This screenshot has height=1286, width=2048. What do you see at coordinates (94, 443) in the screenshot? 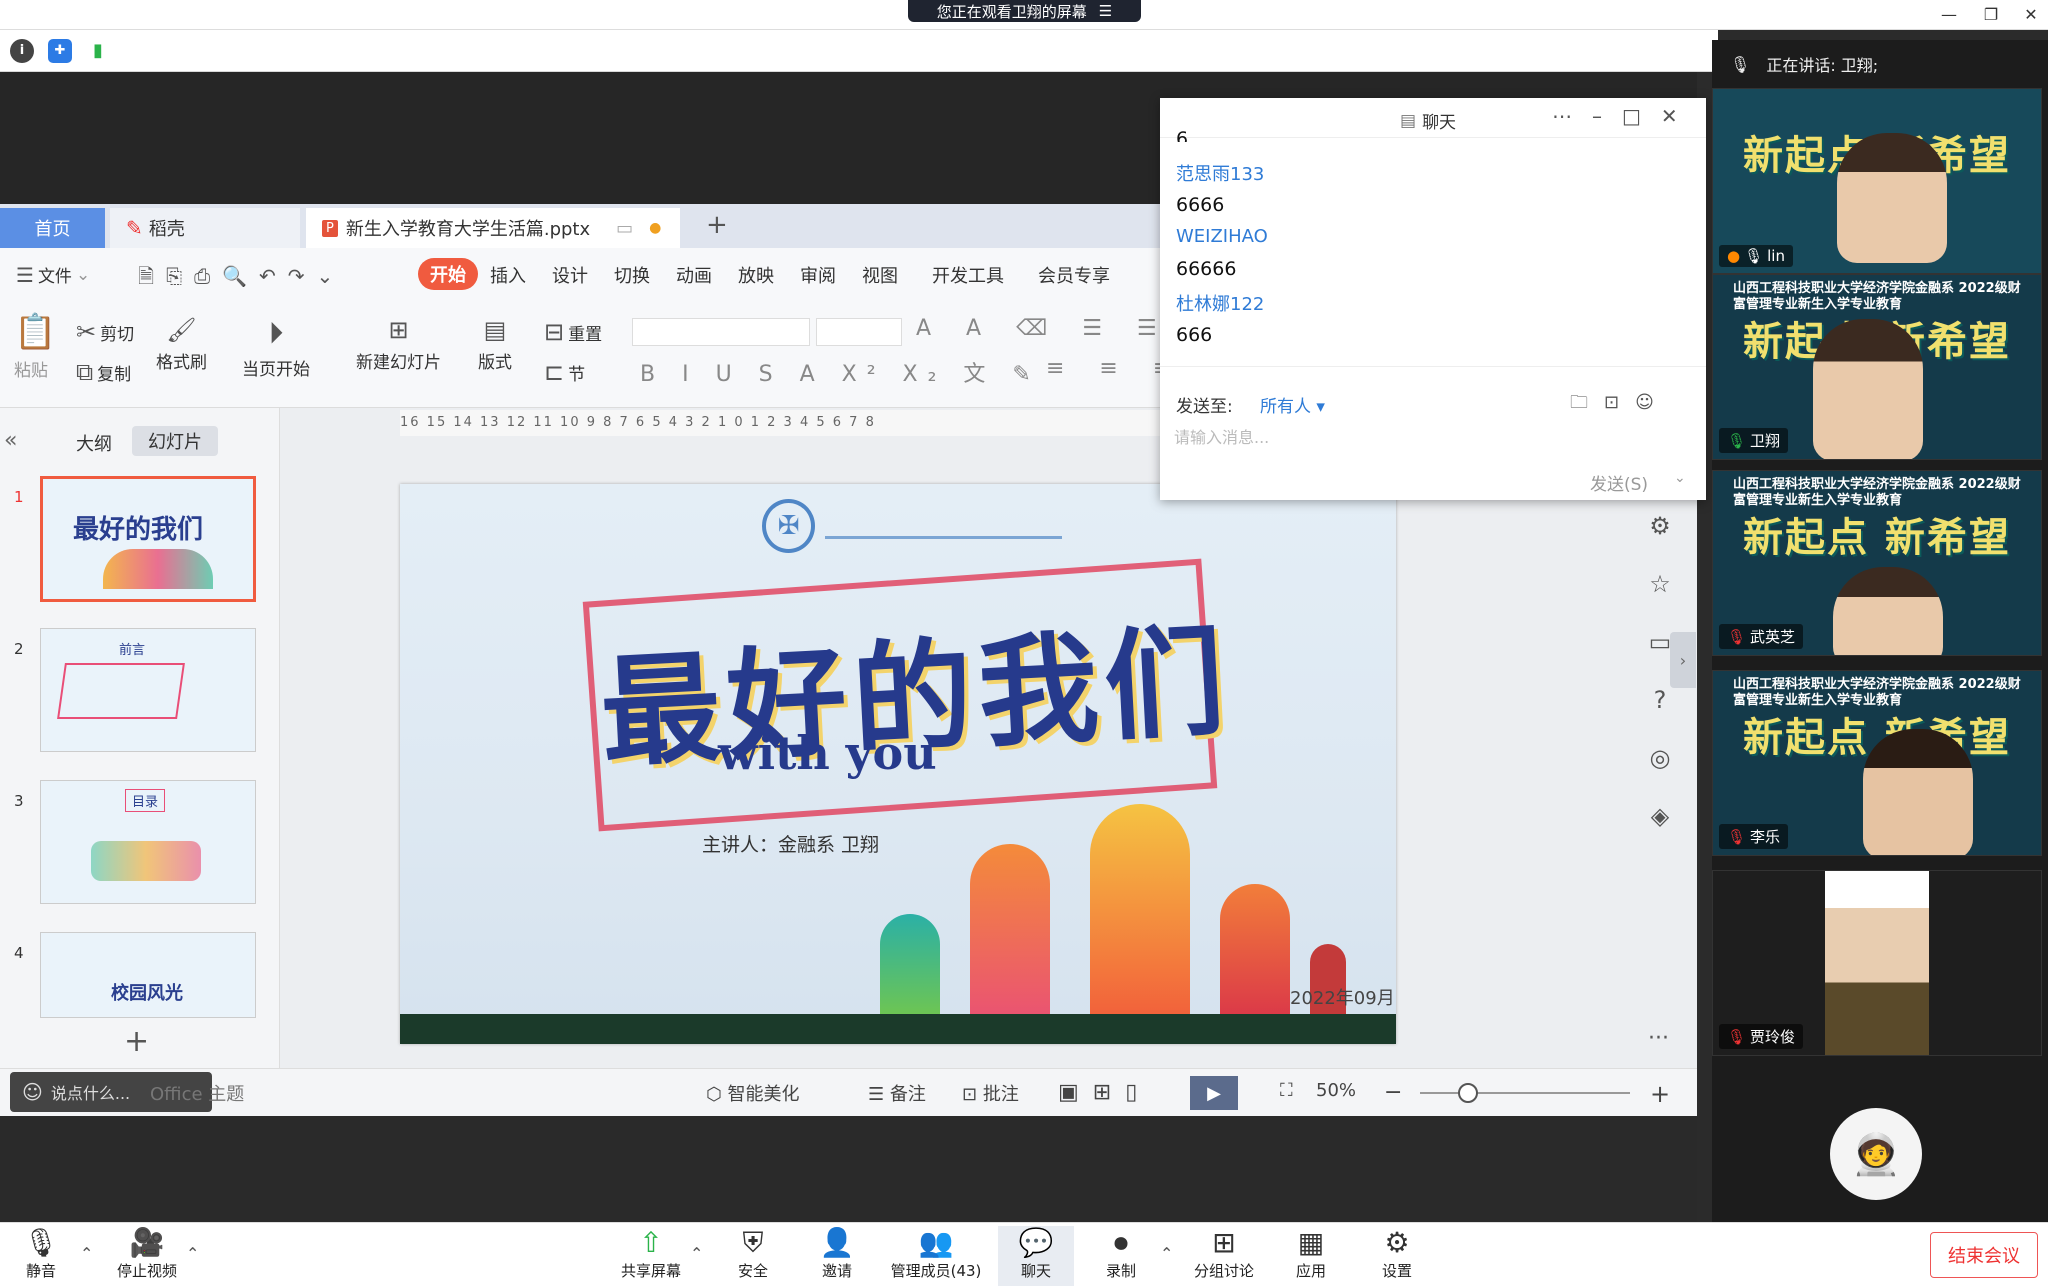
I see `tab-outline: 大纲` at bounding box center [94, 443].